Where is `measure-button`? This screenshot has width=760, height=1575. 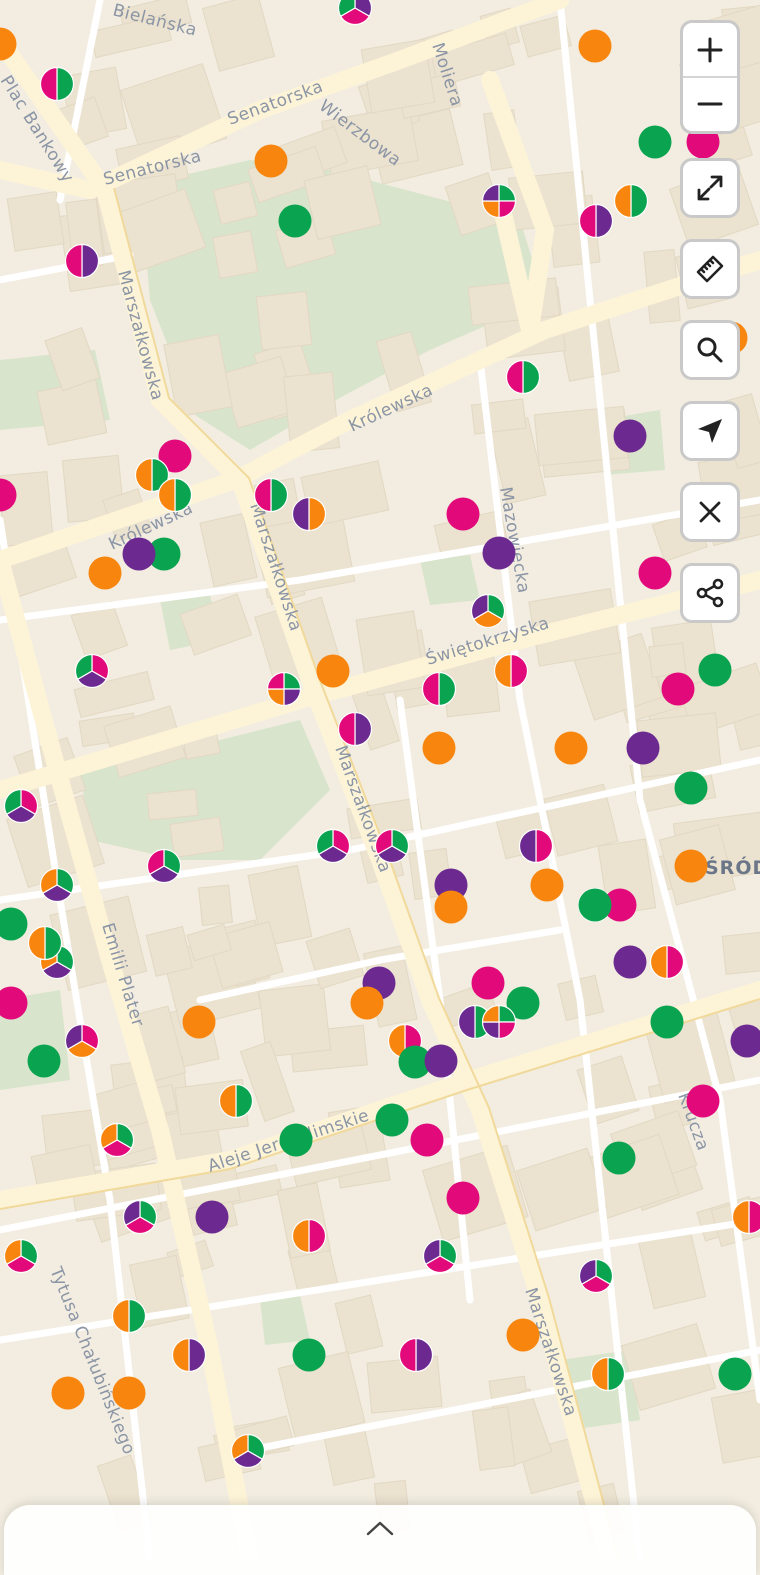
measure-button is located at coordinates (710, 269).